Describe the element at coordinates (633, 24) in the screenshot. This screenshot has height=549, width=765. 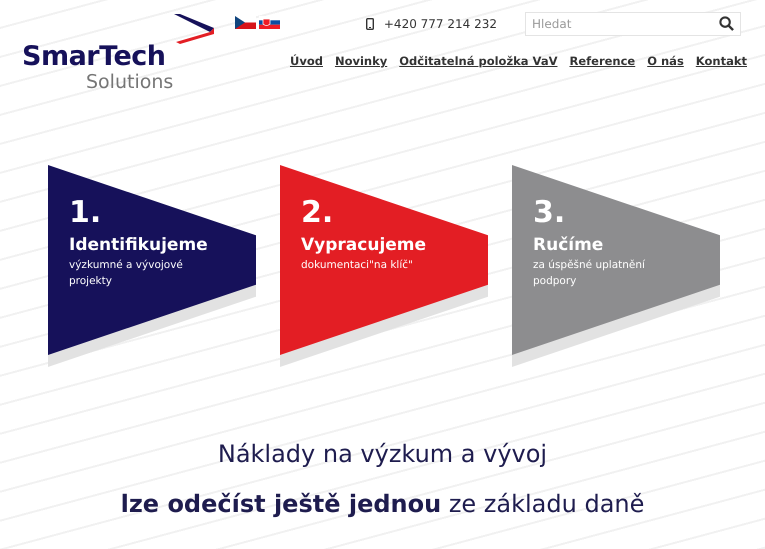
I see `search-field: Hledat` at that location.